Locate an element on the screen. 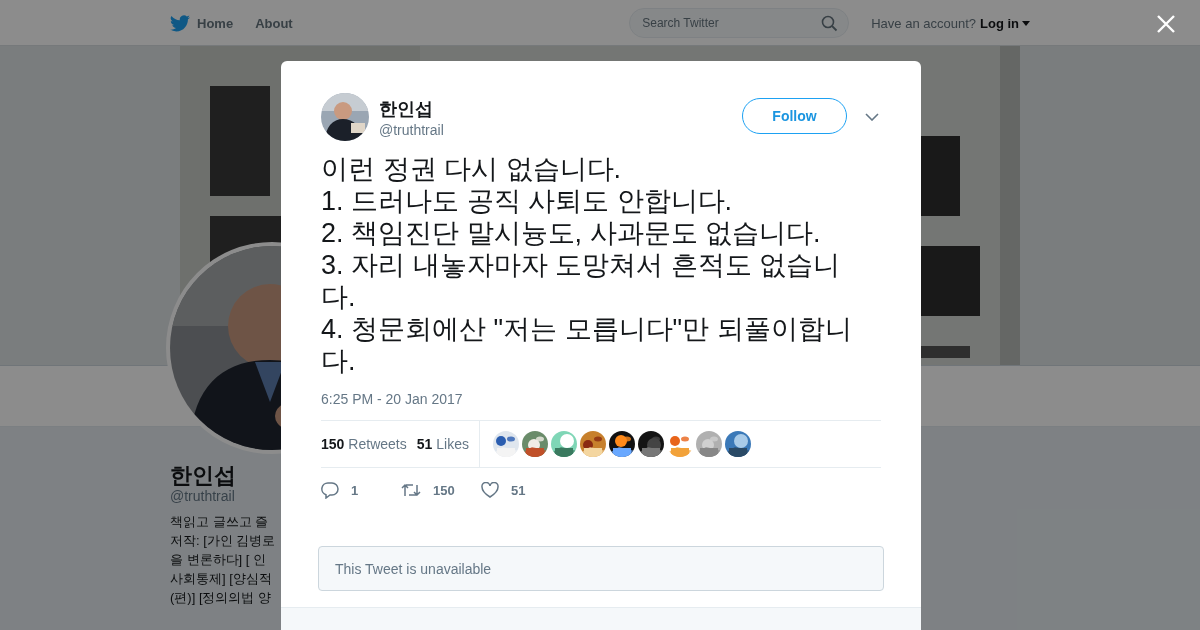 This screenshot has height=630, width=1200. bio-line: 저작: [가인 김병로 is located at coordinates (223, 541).